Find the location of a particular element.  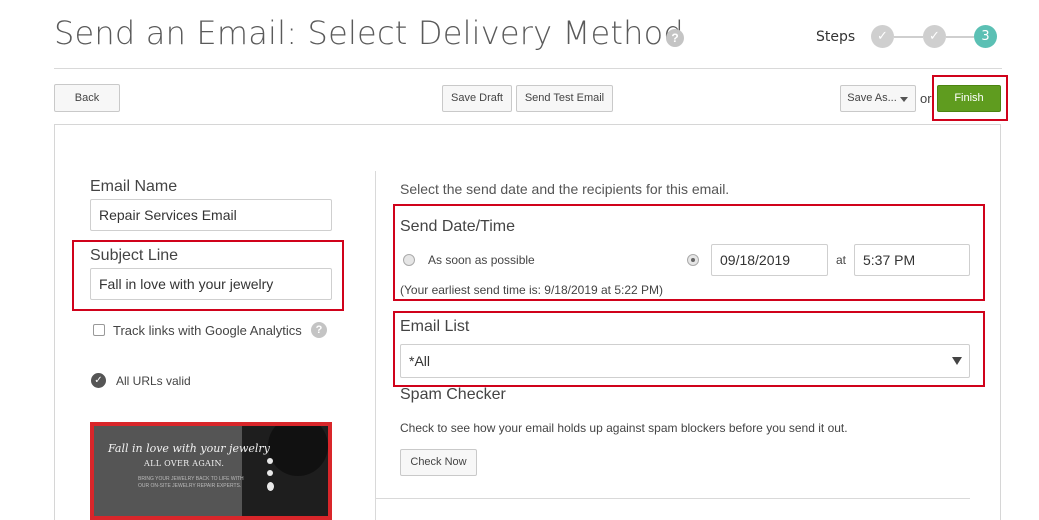

at-label: at is located at coordinates (841, 260).